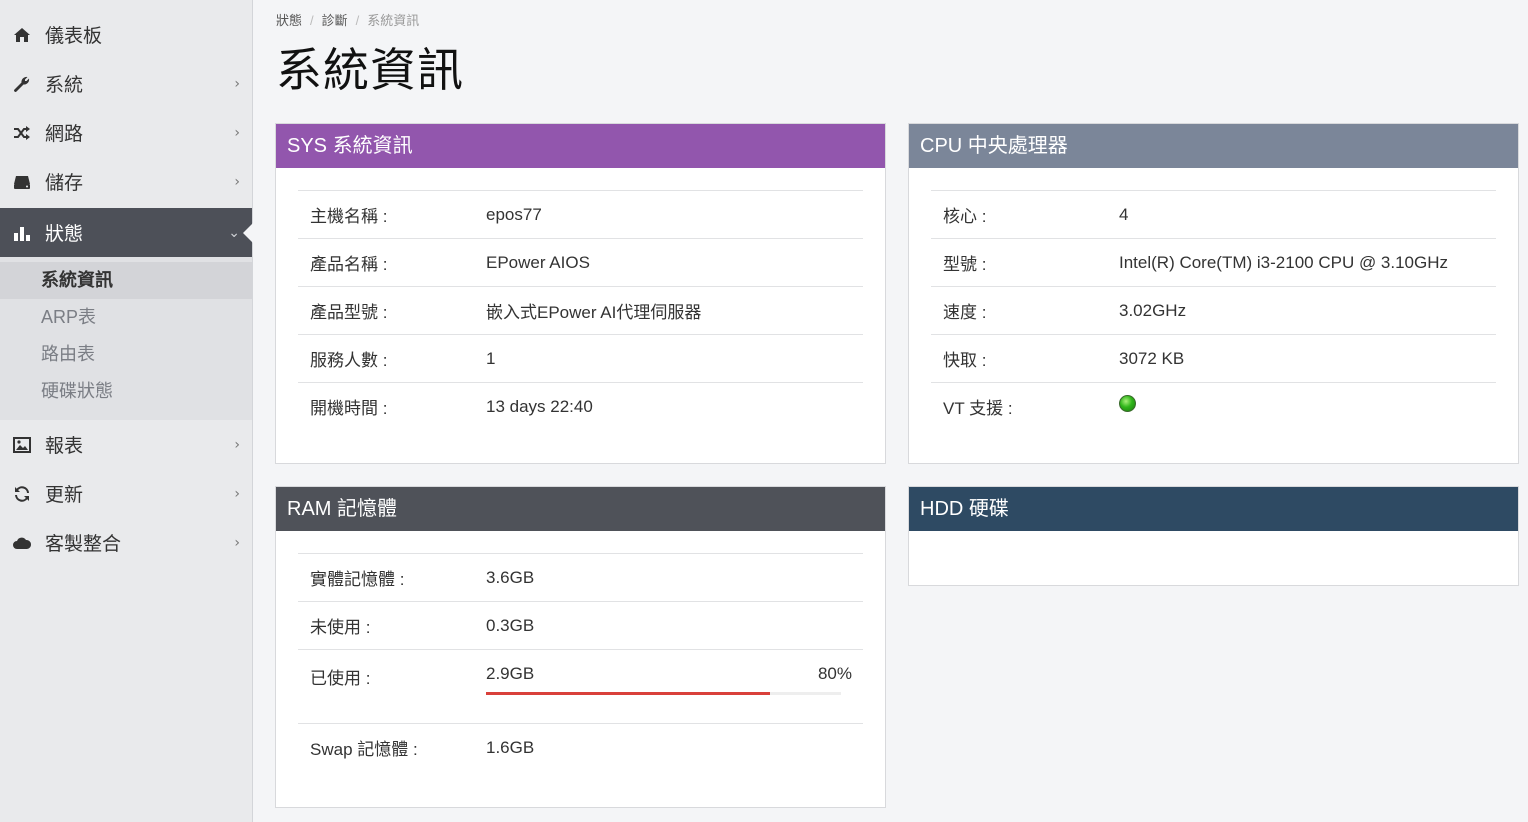 The width and height of the screenshot is (1528, 822). What do you see at coordinates (1213, 146) in the screenshot?
I see `cpu-panel-title: CPU 中央處理器` at bounding box center [1213, 146].